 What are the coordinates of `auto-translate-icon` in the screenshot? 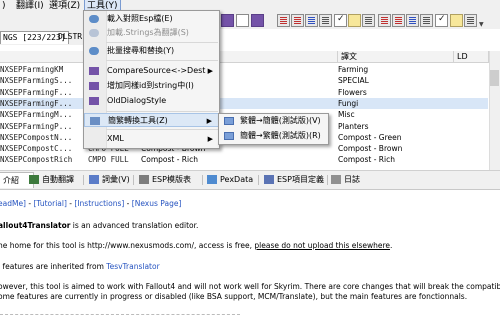 It's located at (34, 179).